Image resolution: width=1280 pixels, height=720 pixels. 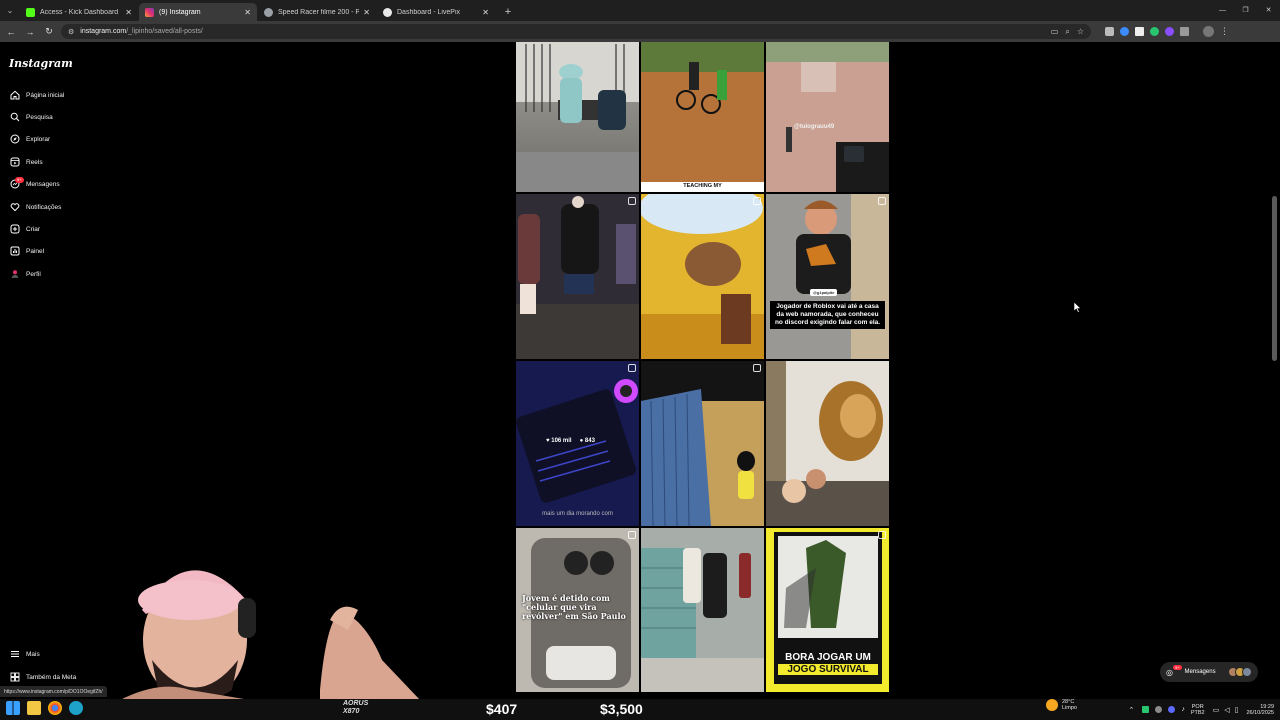 I want to click on instagram-logo: Instagram, so click(x=41, y=63).